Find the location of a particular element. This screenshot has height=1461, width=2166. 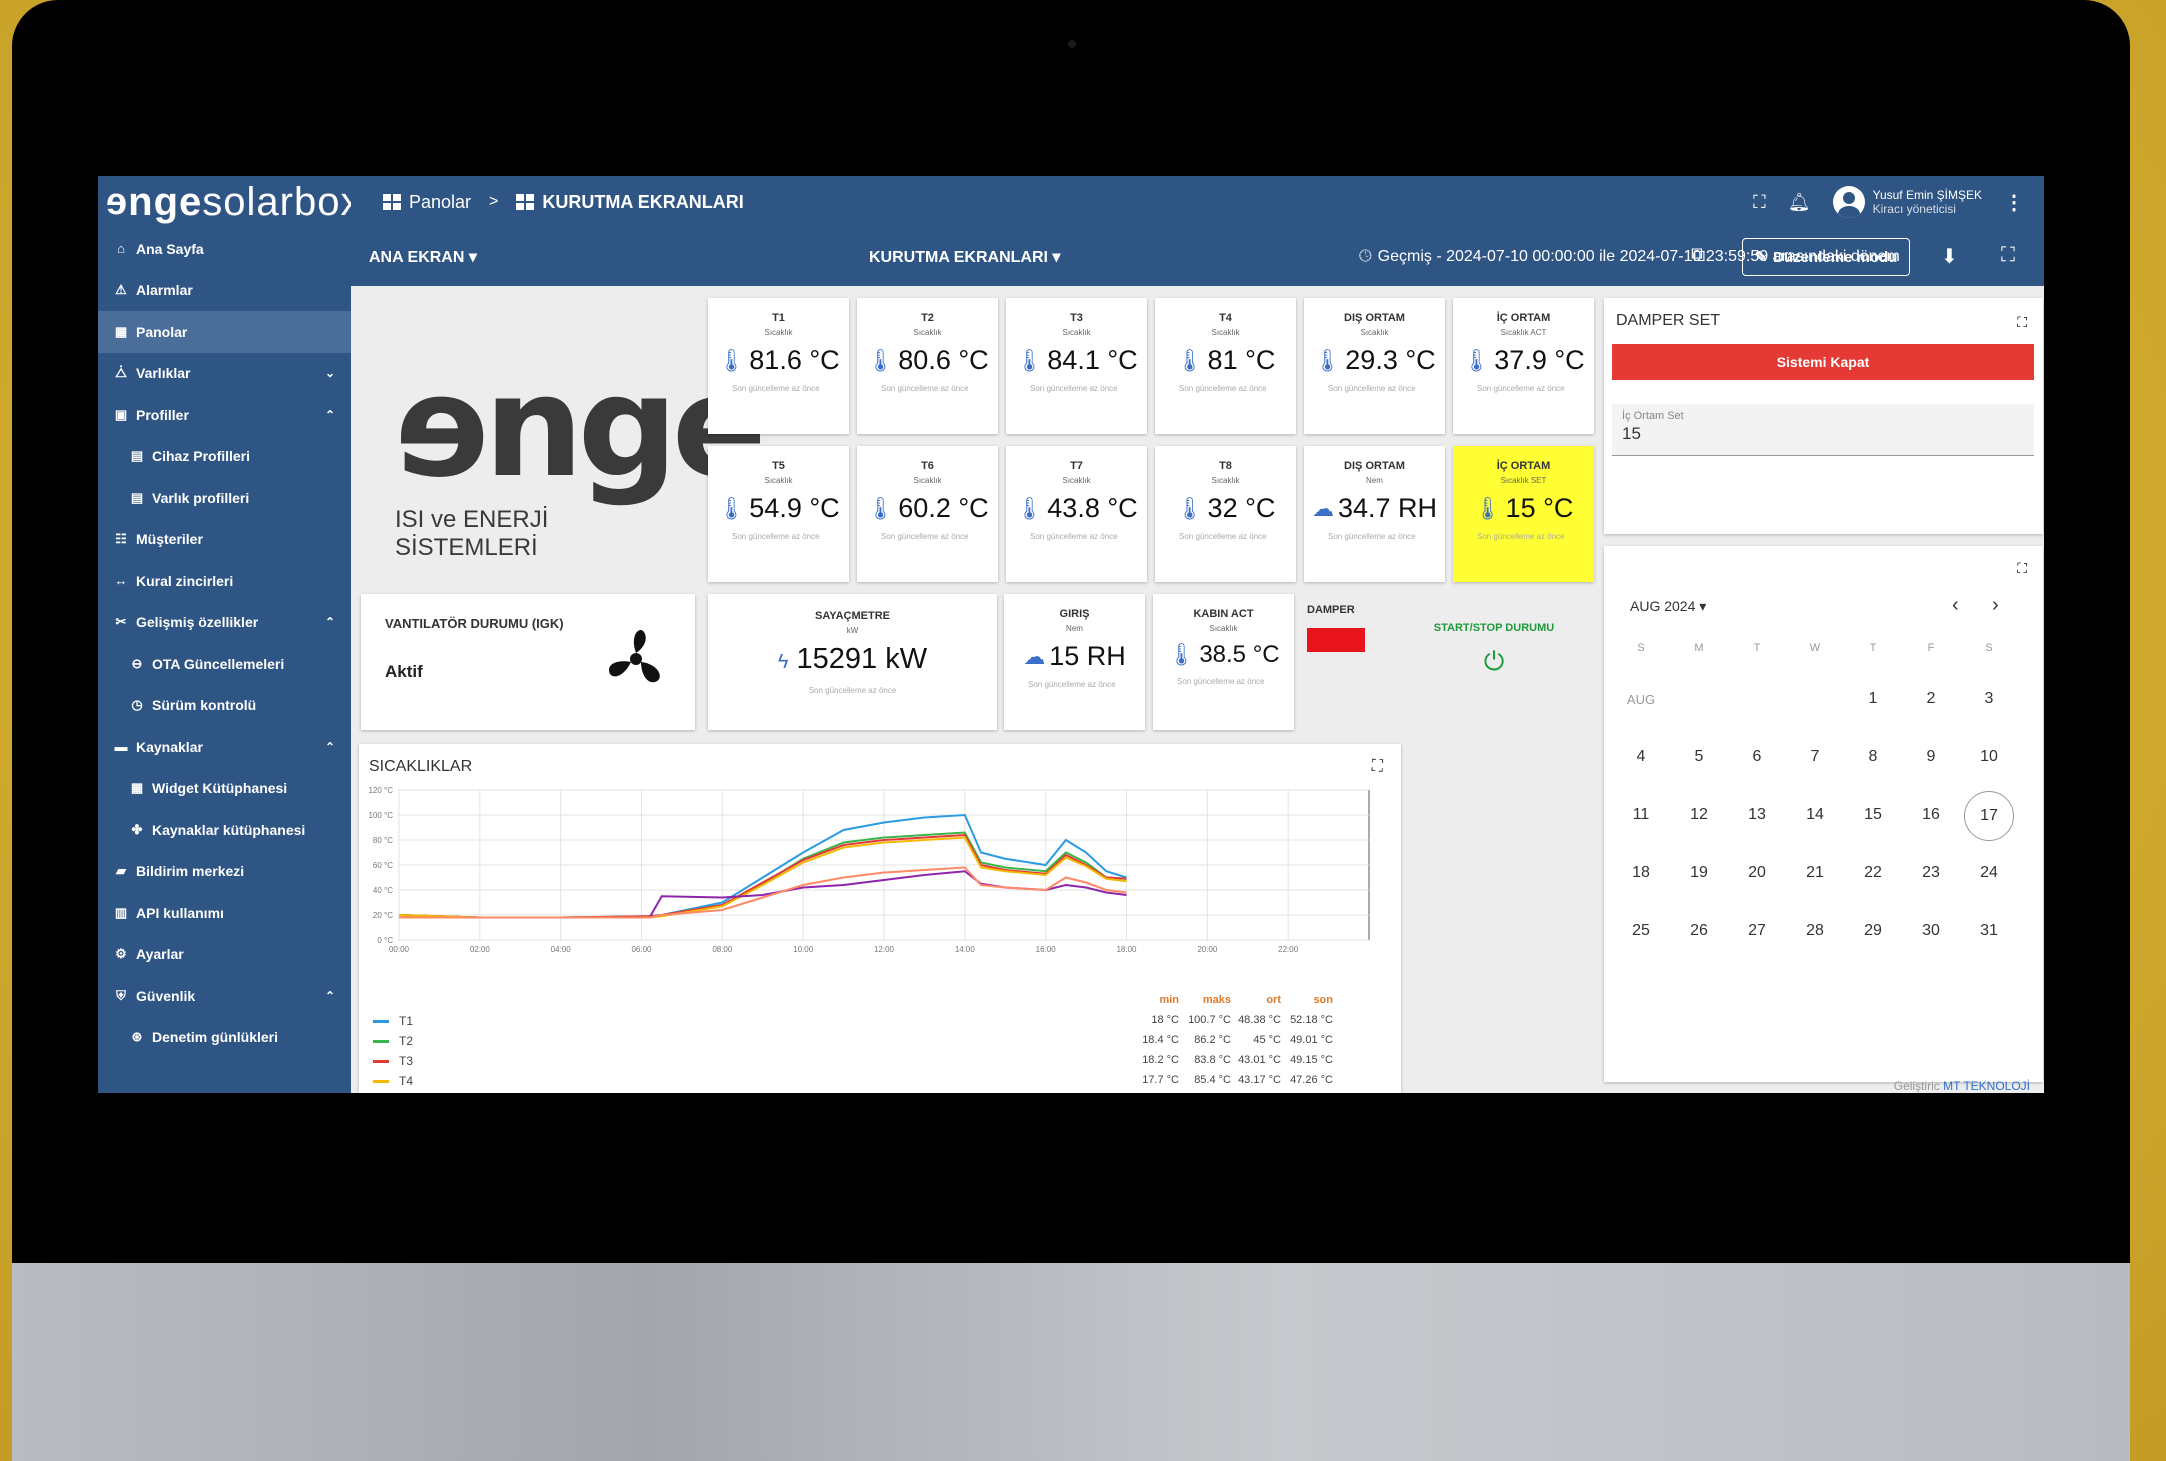

calendar-day: 12 is located at coordinates (1699, 815).